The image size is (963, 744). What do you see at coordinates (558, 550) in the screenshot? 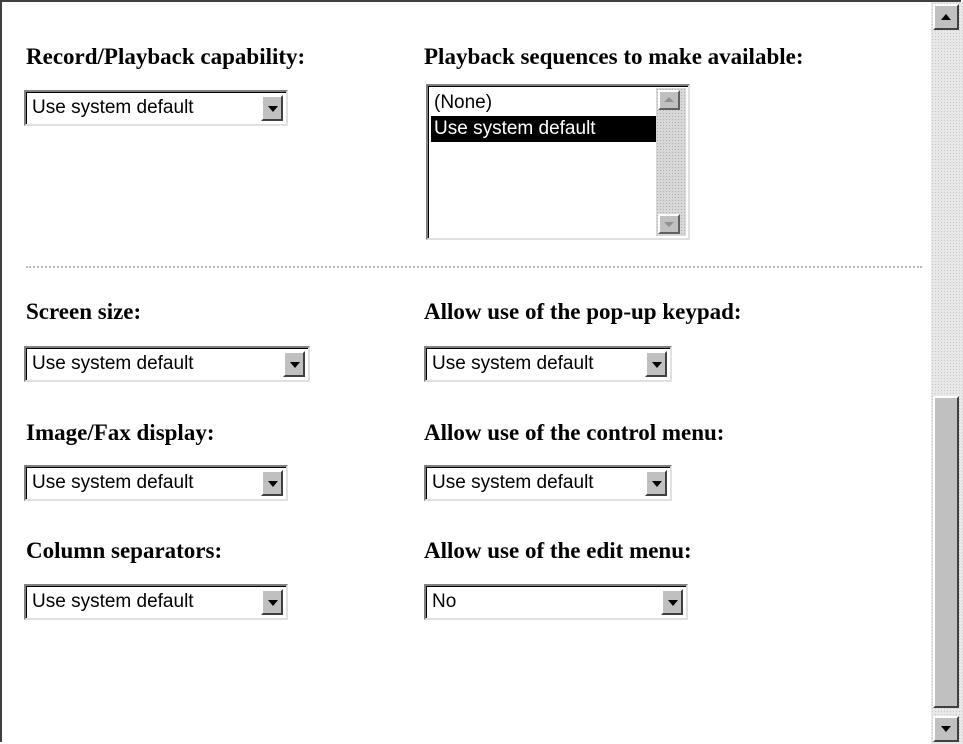
I see `edit-menu-label: Allow use of the edit menu:` at bounding box center [558, 550].